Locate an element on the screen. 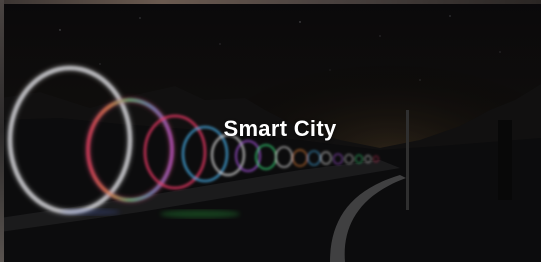  card-title: Smart City is located at coordinates (280, 128).